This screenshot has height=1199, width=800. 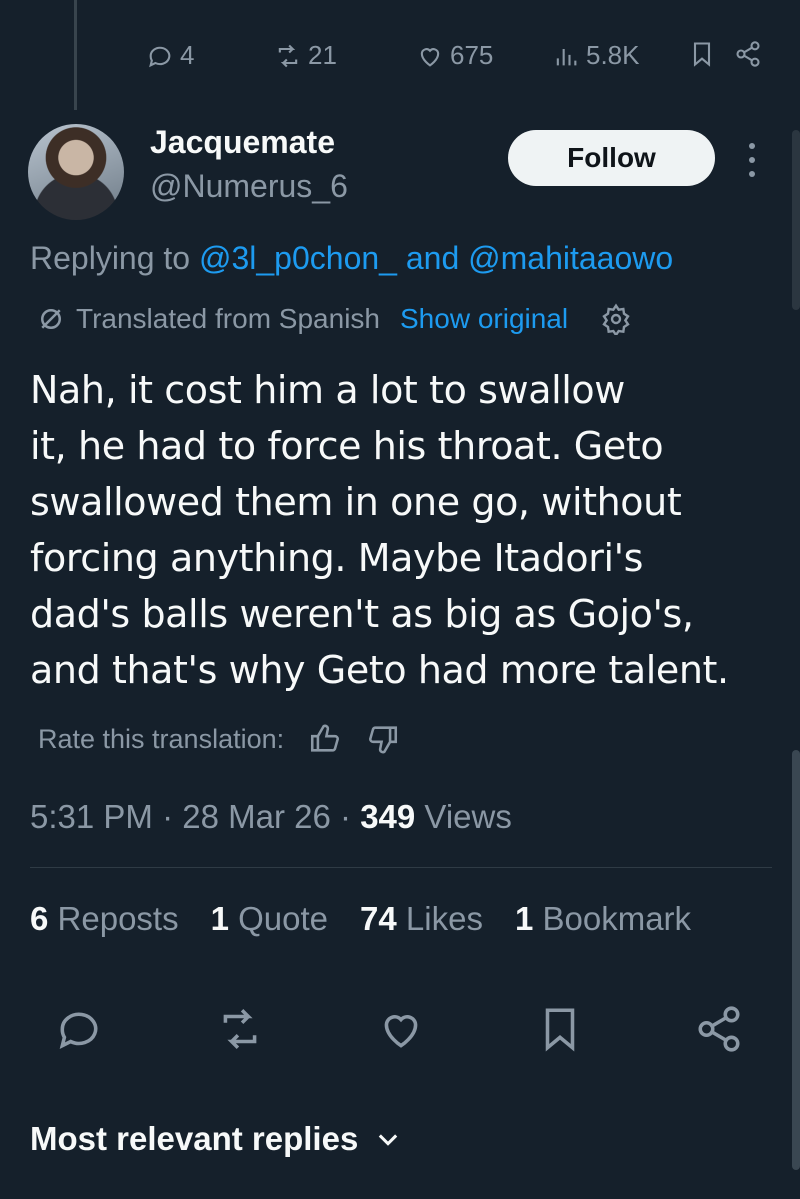 What do you see at coordinates (401, 867) in the screenshot?
I see `divider` at bounding box center [401, 867].